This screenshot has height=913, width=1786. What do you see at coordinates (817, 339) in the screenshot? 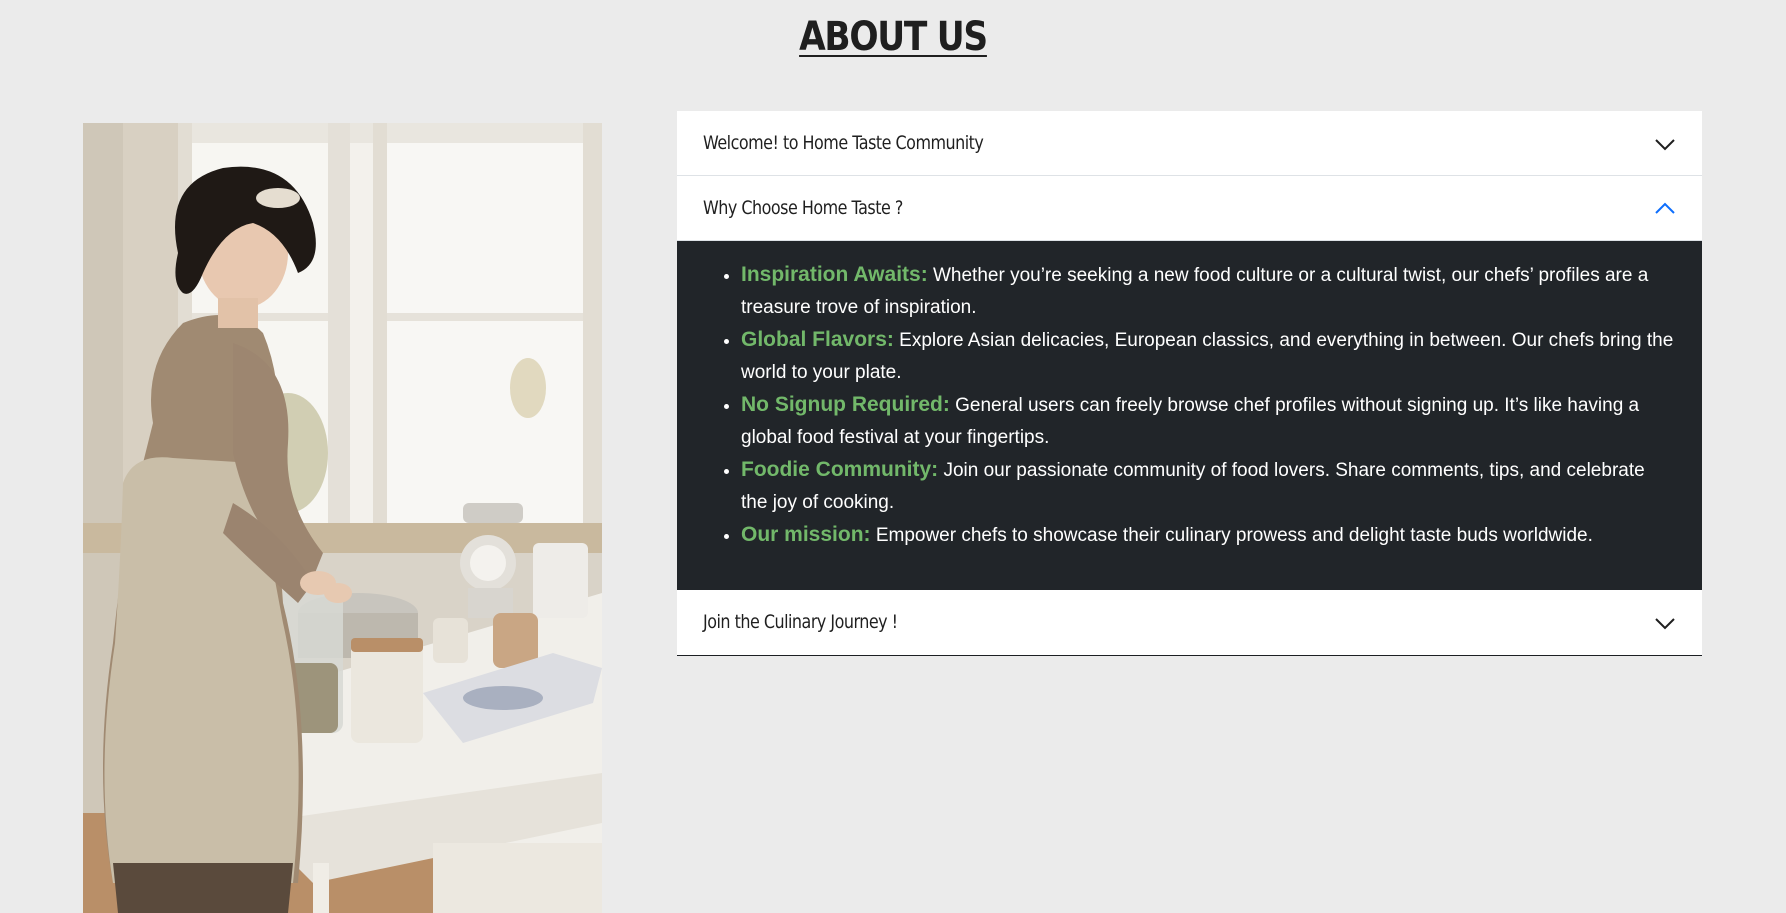
I see `feature-term: Global Flavors:` at bounding box center [817, 339].